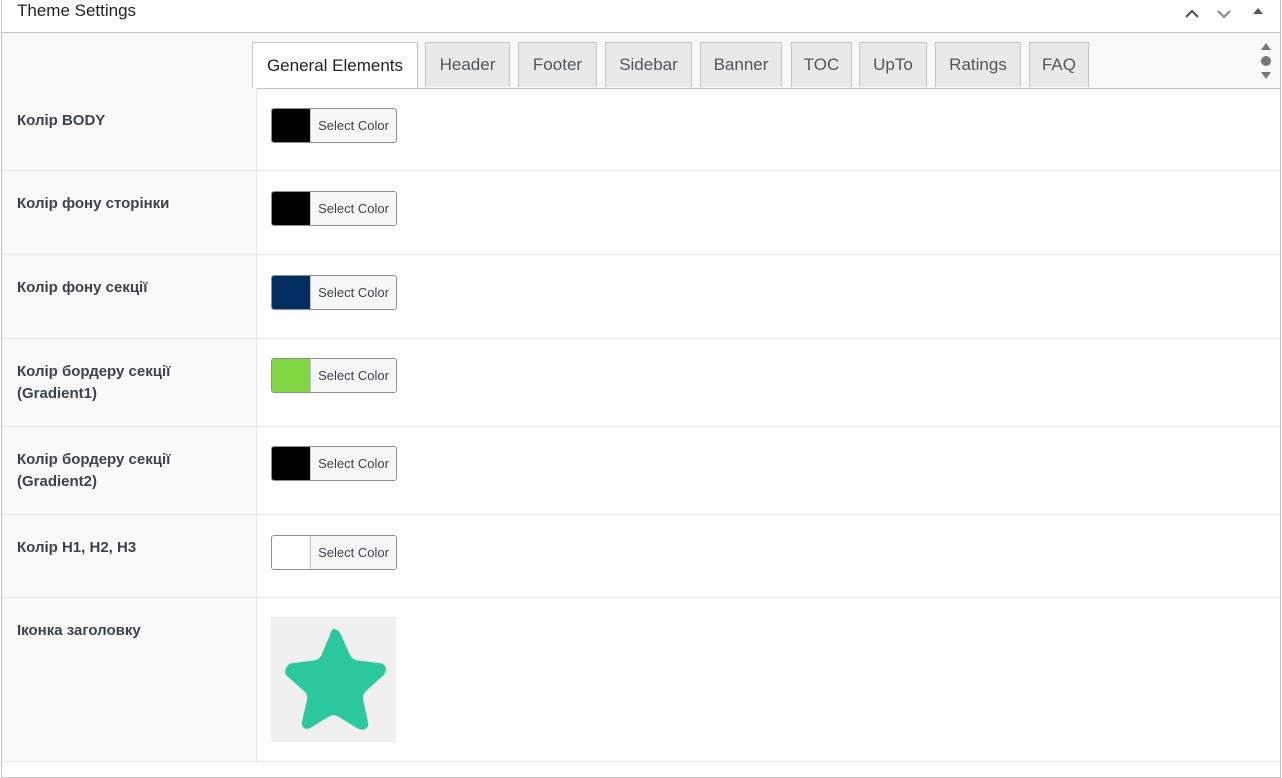 This screenshot has height=778, width=1282. Describe the element at coordinates (648, 64) in the screenshot. I see `tab-sidebar: Sidebar` at that location.